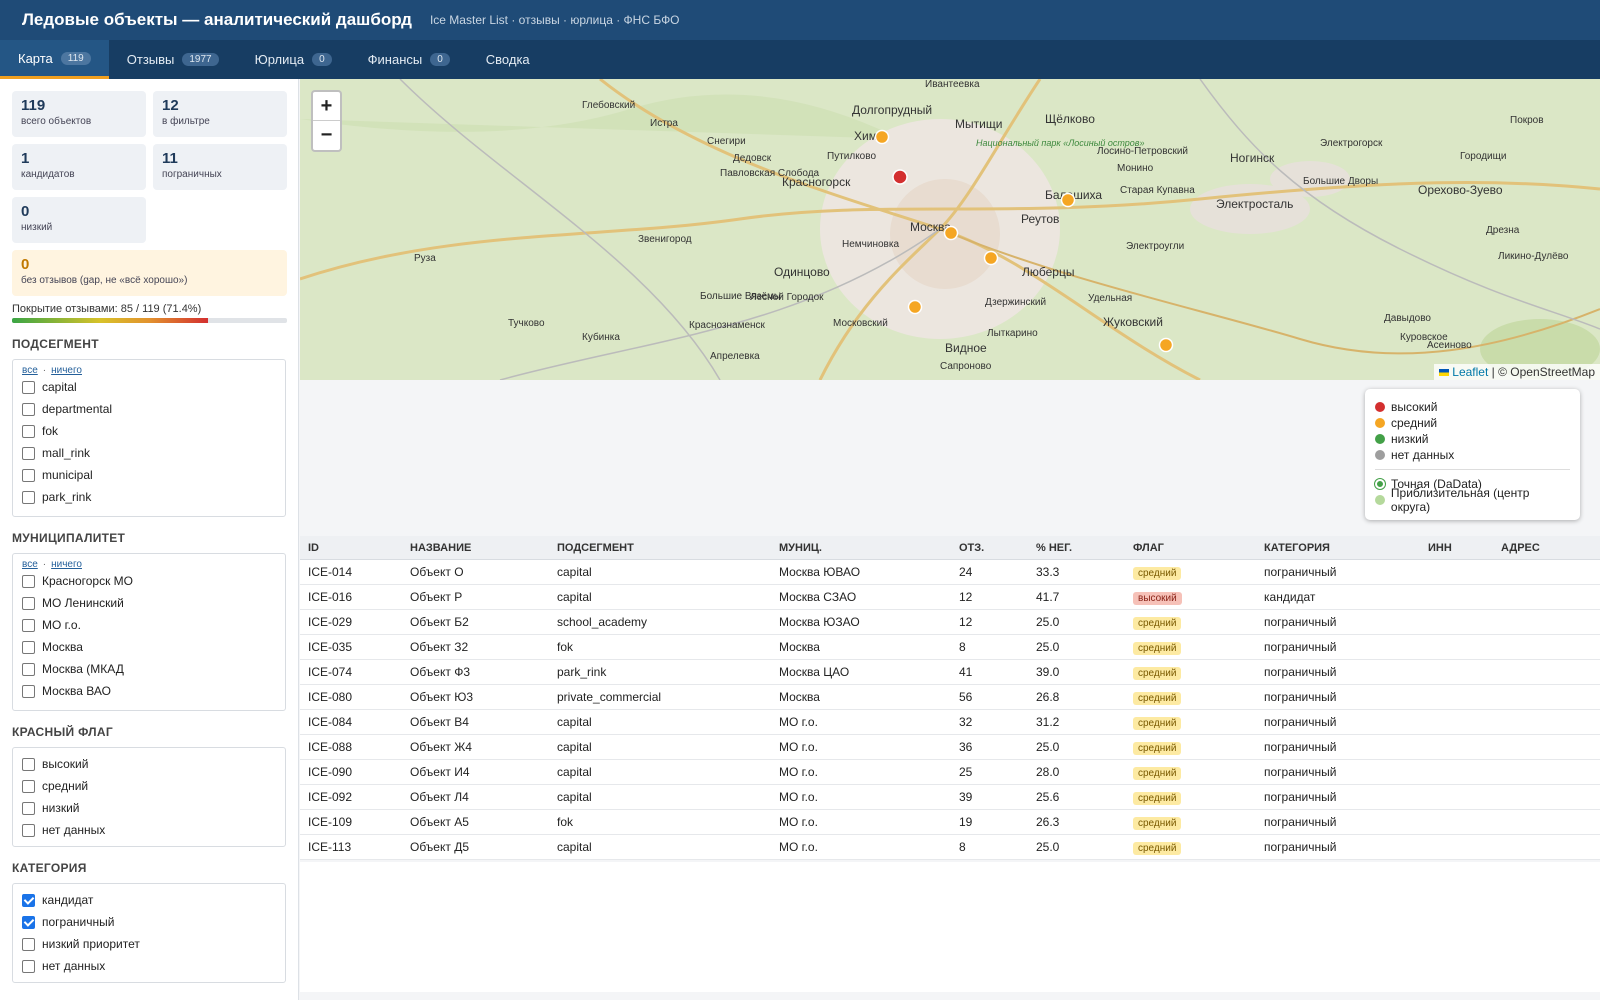 Image resolution: width=1600 pixels, height=1000 pixels. Describe the element at coordinates (668, 548) in the screenshot. I see `column-header: ПОДСЕГМЕНТ` at that location.